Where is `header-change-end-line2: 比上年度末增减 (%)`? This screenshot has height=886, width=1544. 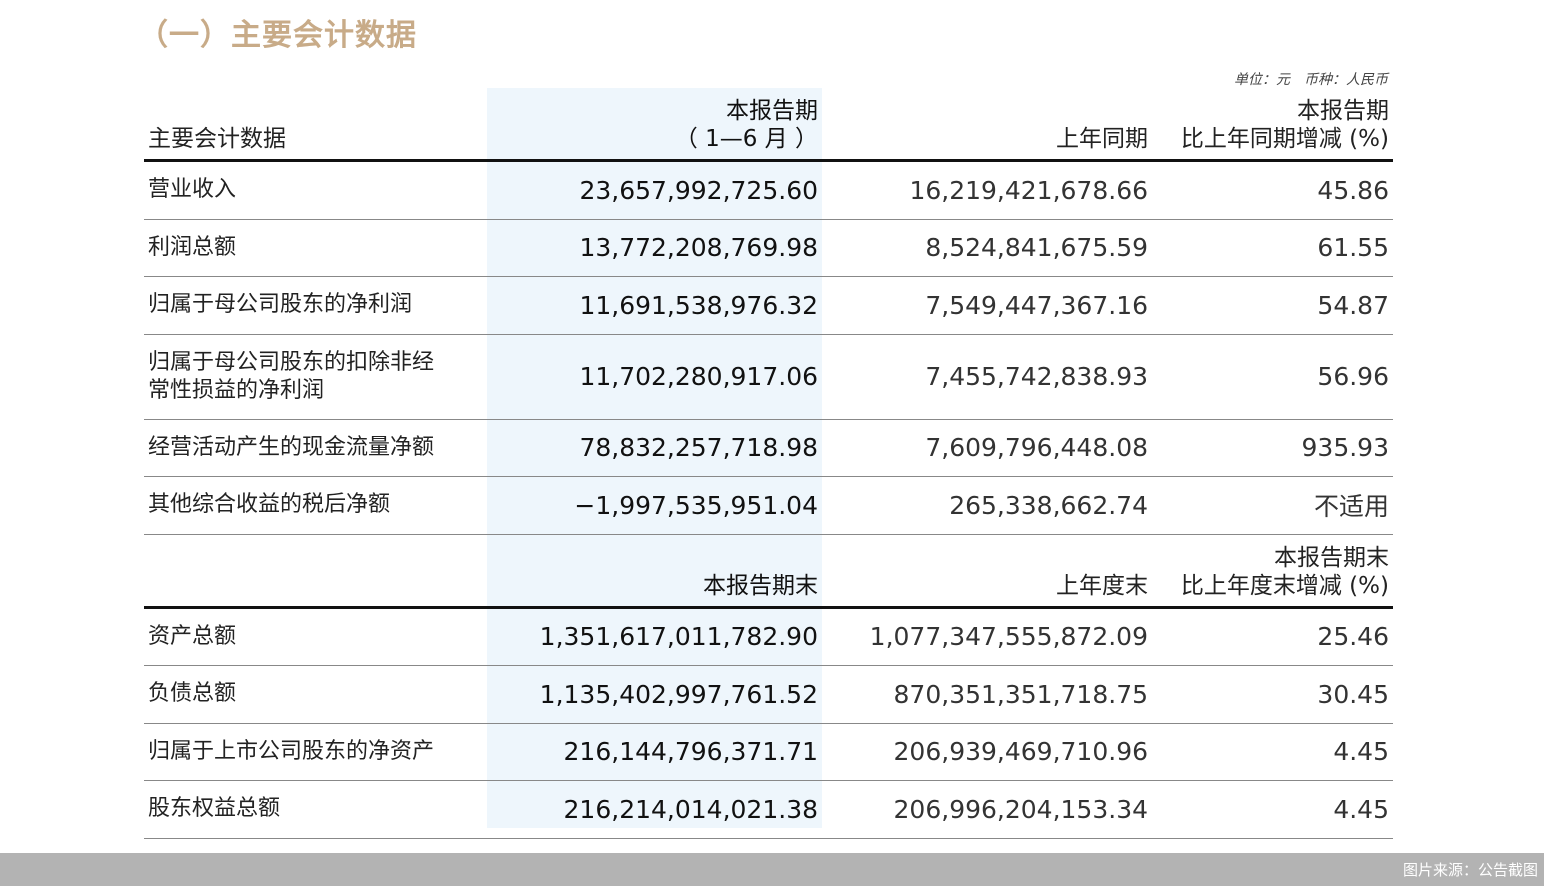
header-change-end-line2: 比上年度末增减 (%) is located at coordinates (1284, 585).